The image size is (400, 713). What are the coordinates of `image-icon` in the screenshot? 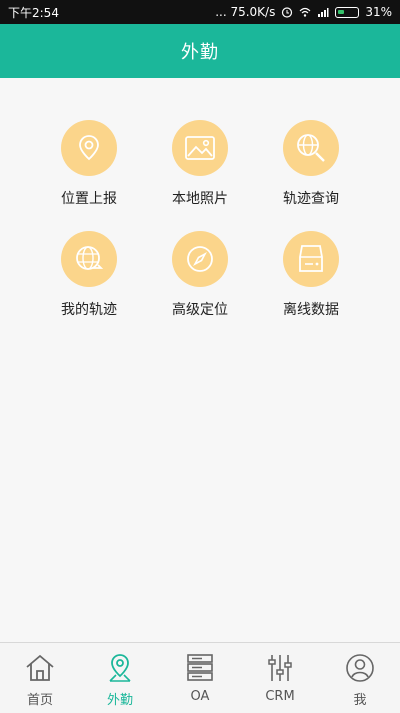 It's located at (200, 148).